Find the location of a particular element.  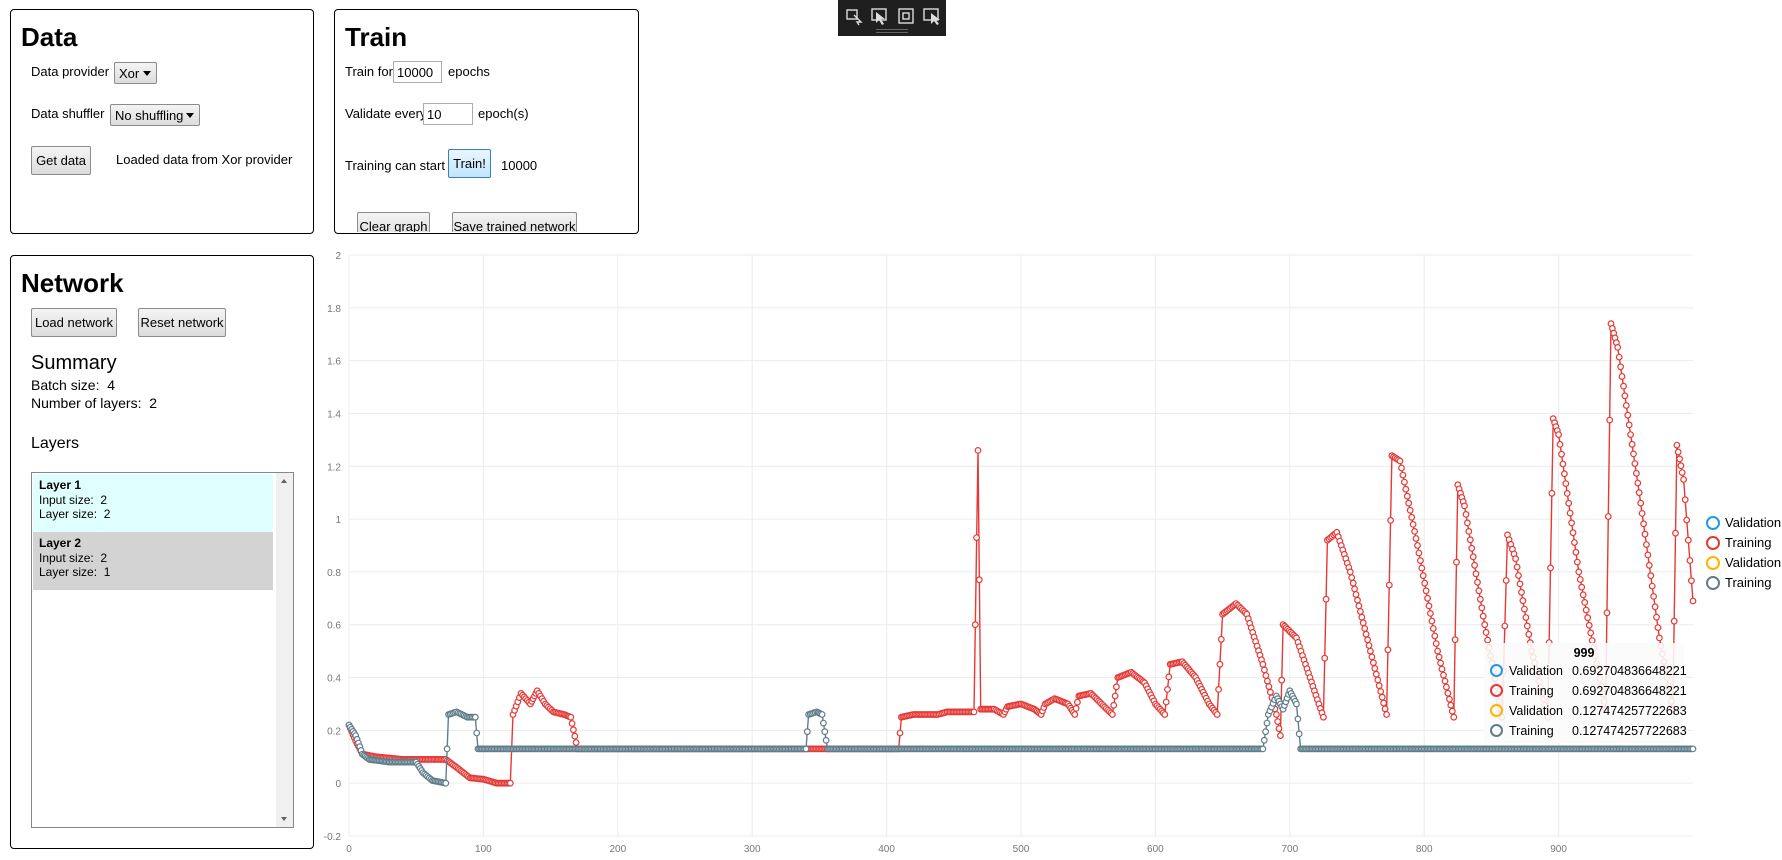

y-tick-label: 1.4 is located at coordinates (334, 414).